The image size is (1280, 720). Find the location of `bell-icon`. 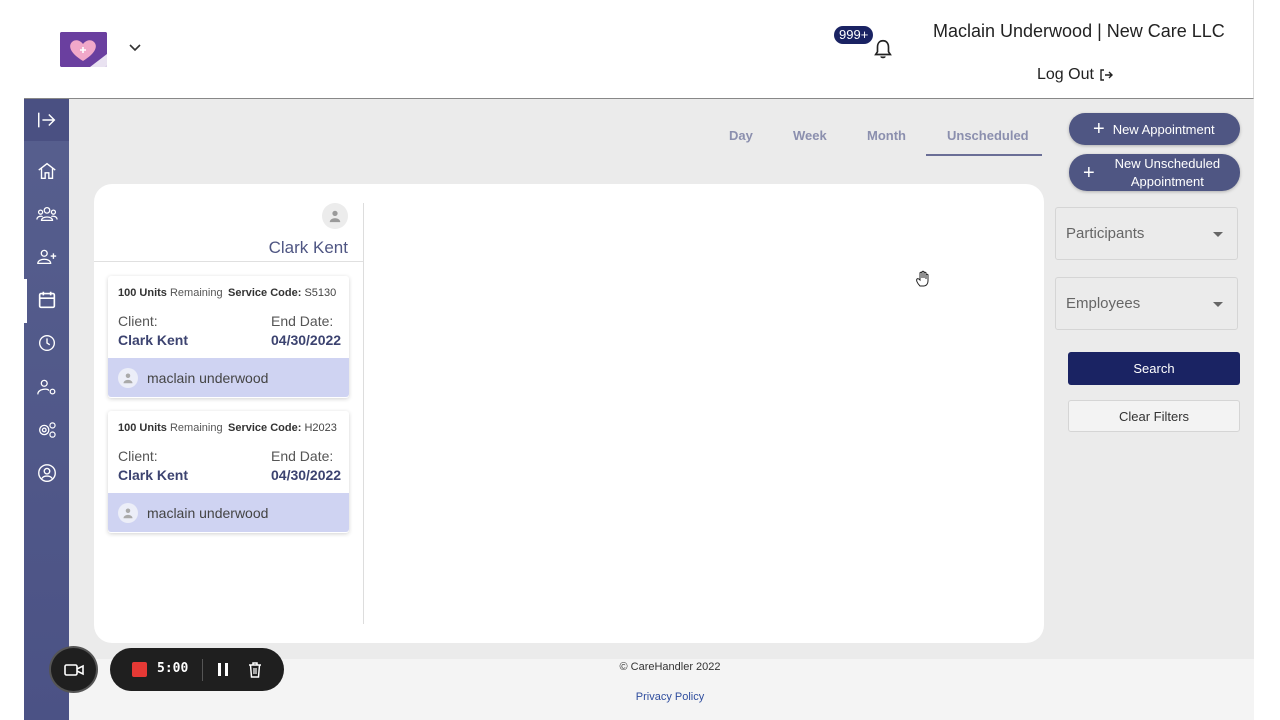

bell-icon is located at coordinates (883, 49).